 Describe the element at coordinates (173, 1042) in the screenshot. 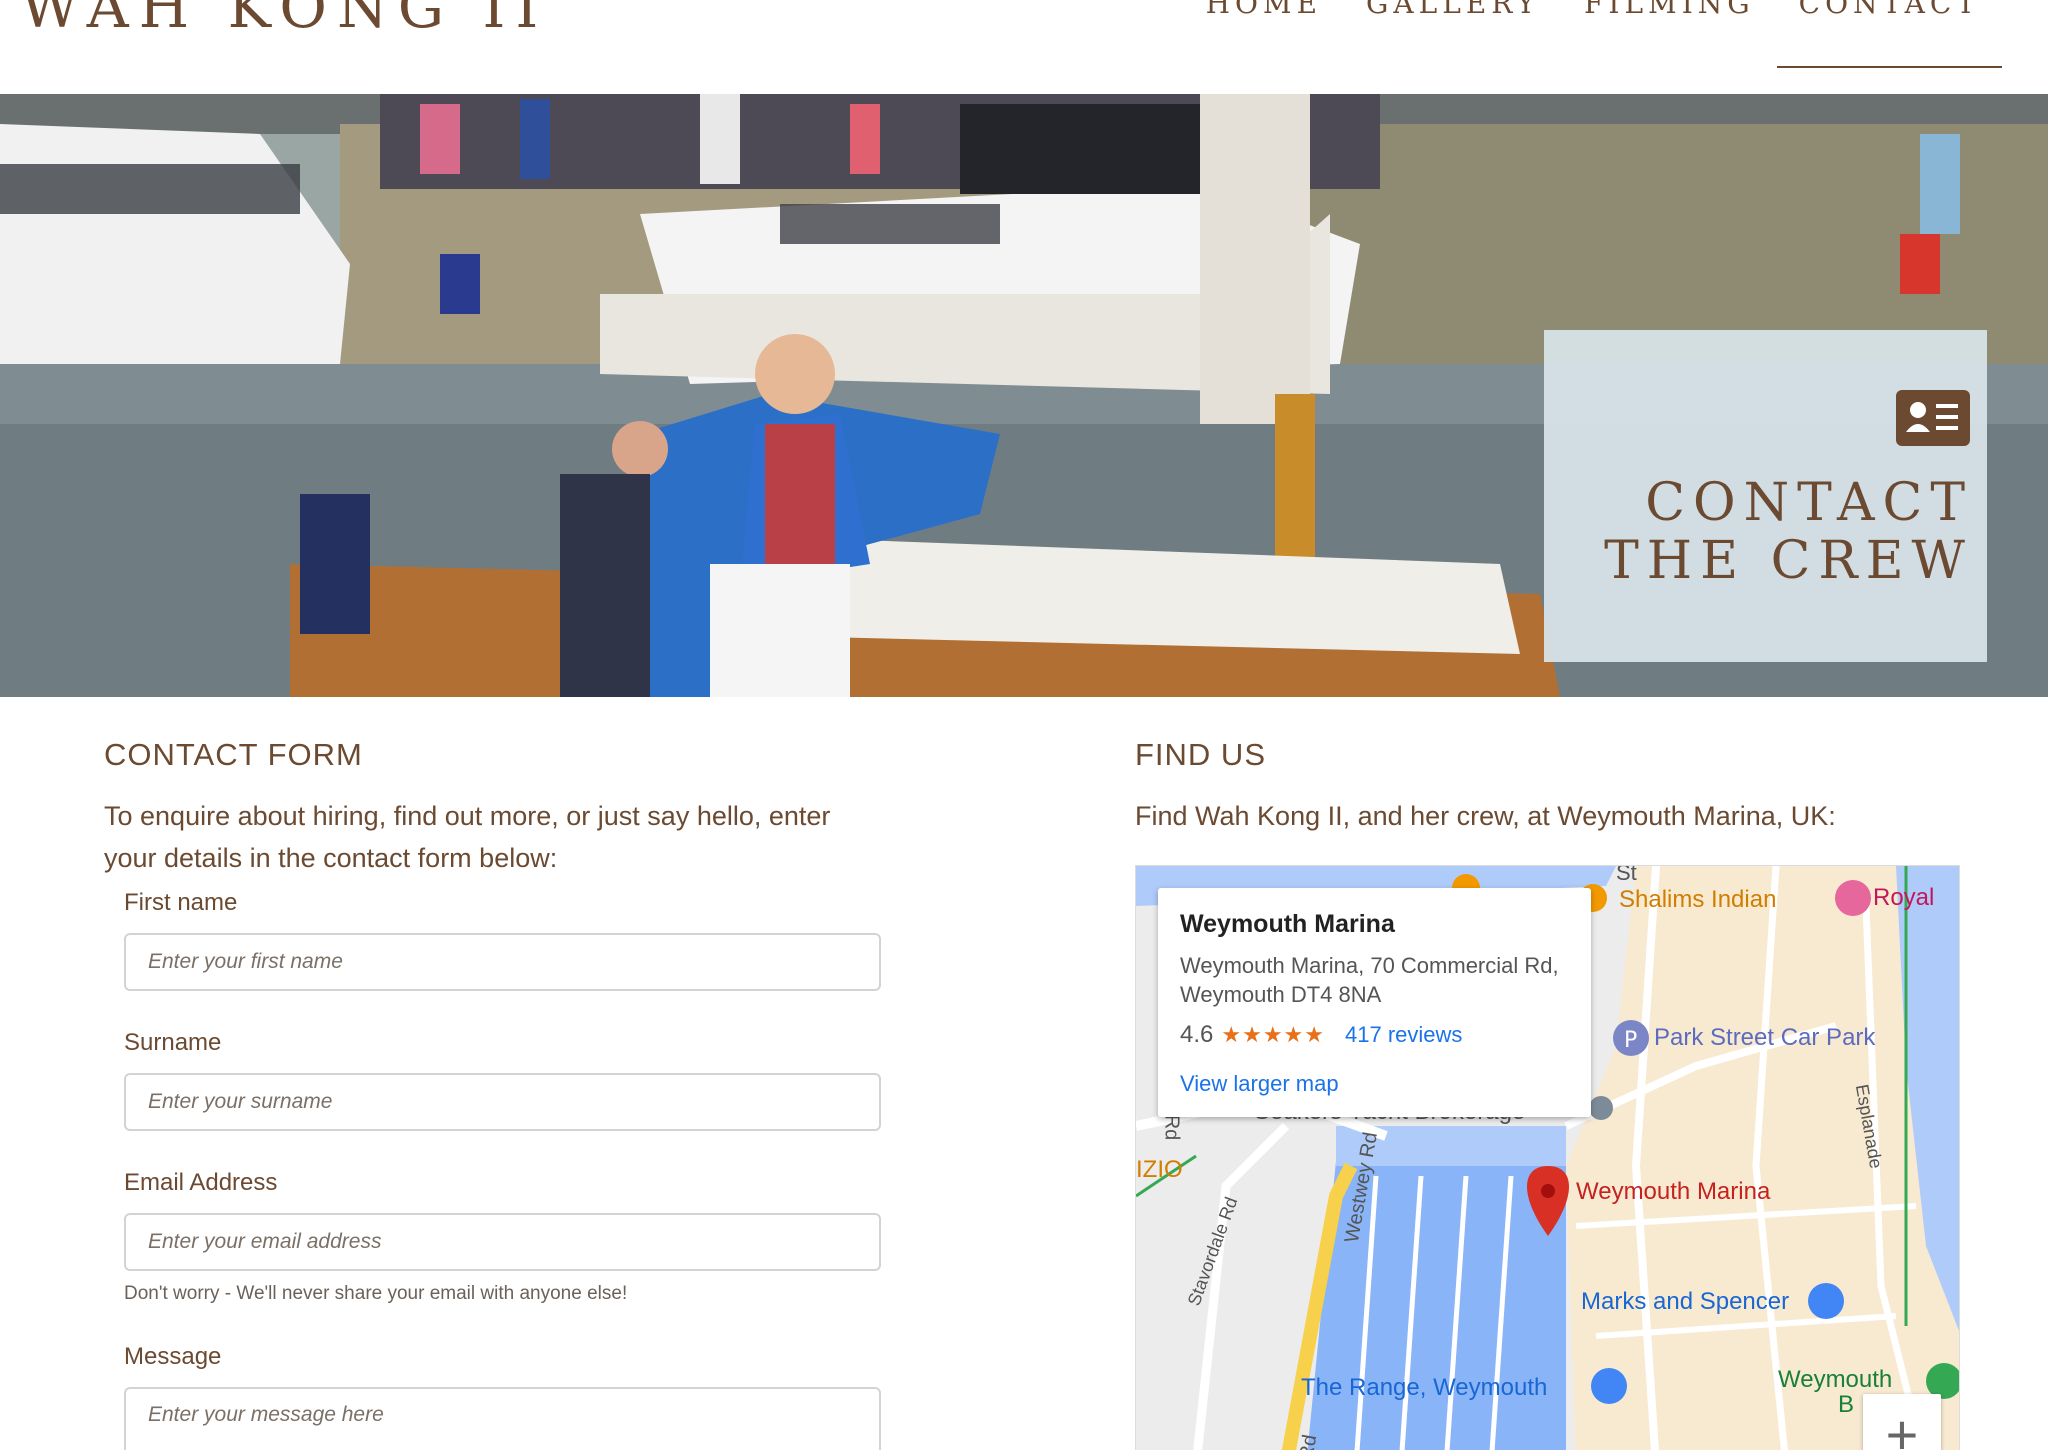

I see `surname-label: Surname` at that location.